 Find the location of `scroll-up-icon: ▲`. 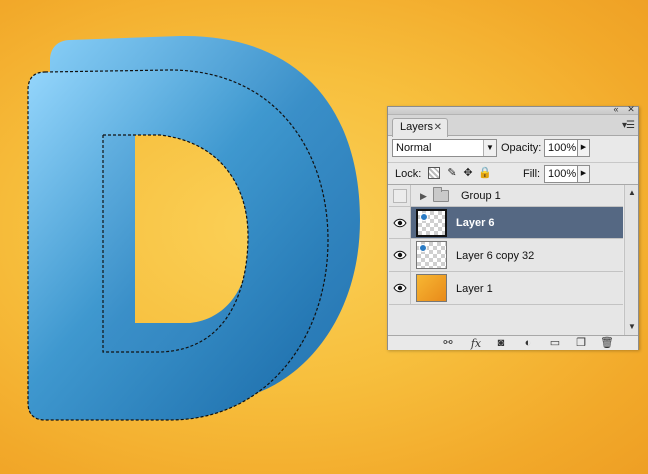

scroll-up-icon: ▲ is located at coordinates (632, 193).